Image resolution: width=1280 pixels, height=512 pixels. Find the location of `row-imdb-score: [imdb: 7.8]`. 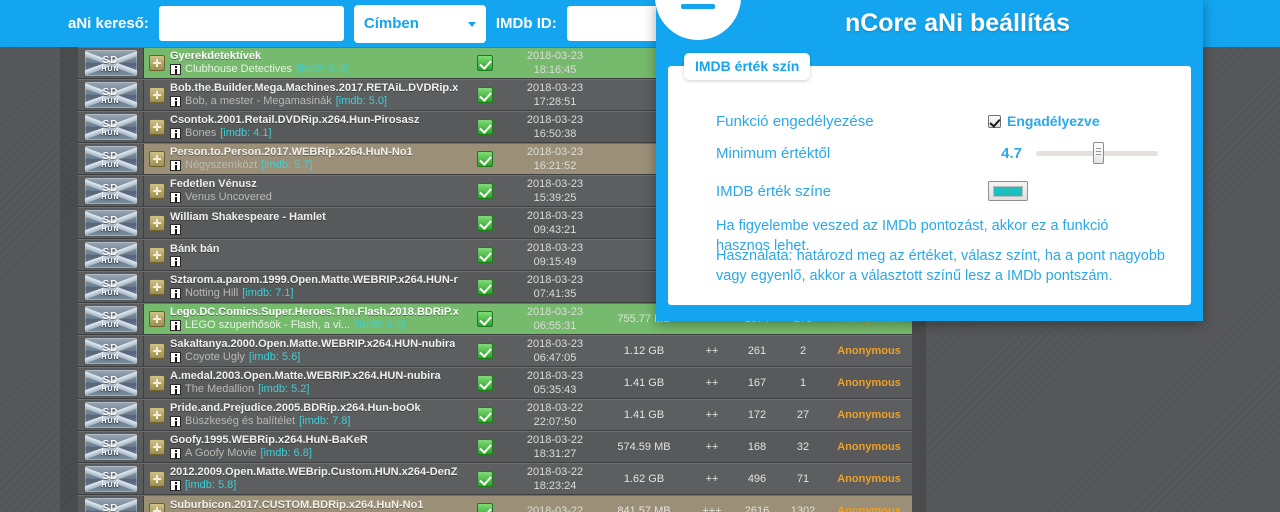

row-imdb-score: [imdb: 7.8] is located at coordinates (325, 421).